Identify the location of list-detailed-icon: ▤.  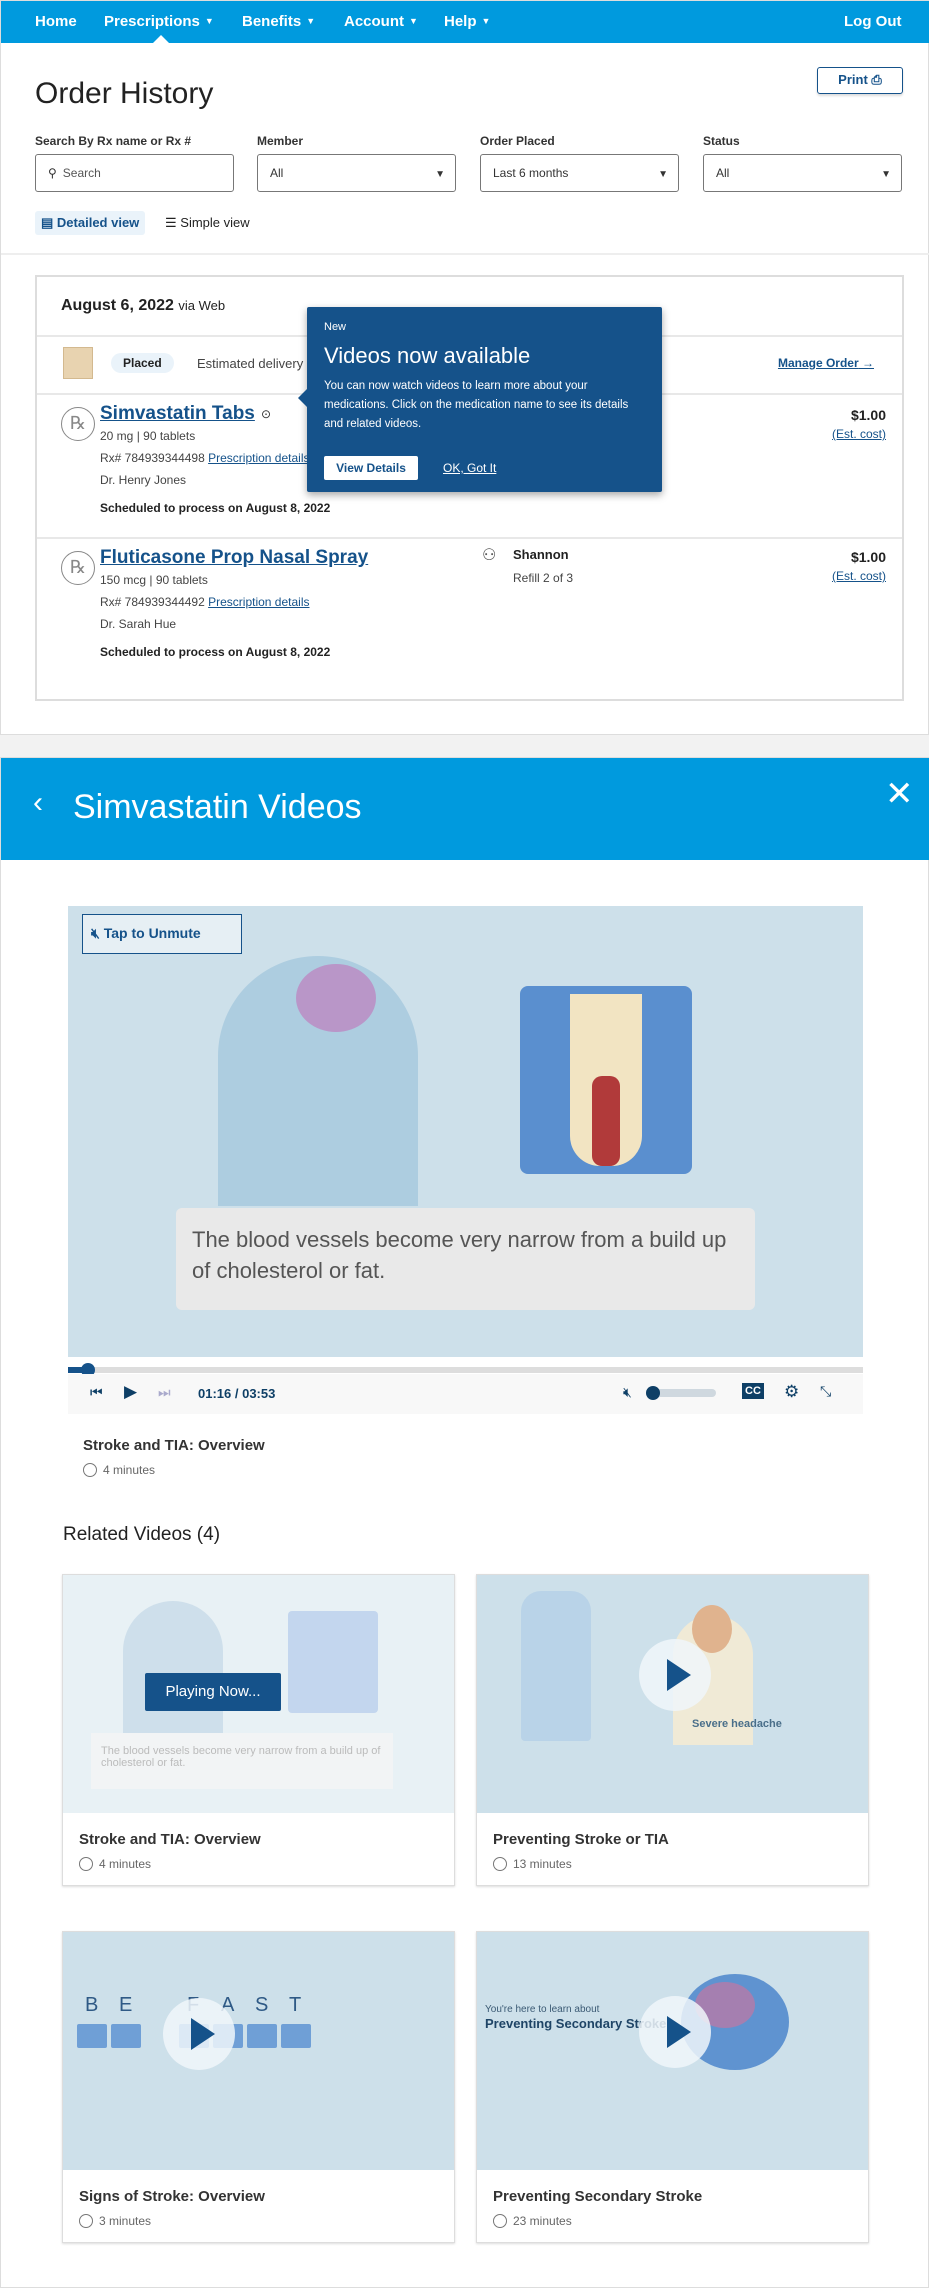
(47, 222).